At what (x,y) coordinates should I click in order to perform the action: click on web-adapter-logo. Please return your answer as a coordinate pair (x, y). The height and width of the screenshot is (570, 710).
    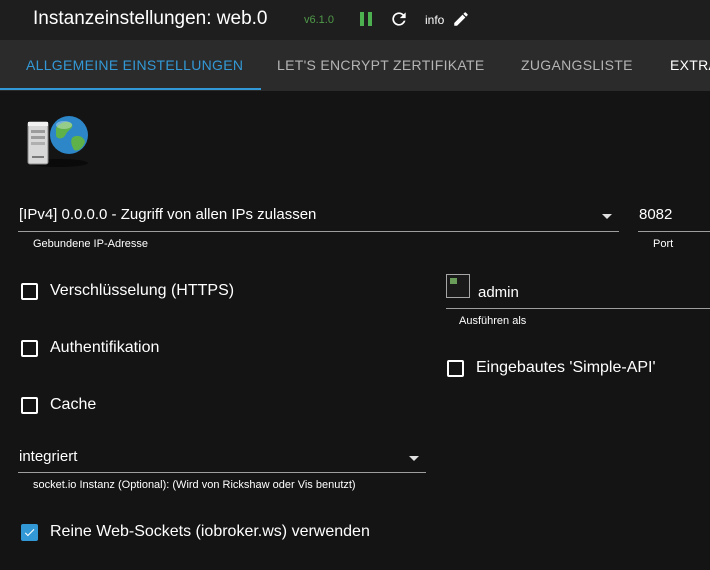
    Looking at the image, I should click on (57, 140).